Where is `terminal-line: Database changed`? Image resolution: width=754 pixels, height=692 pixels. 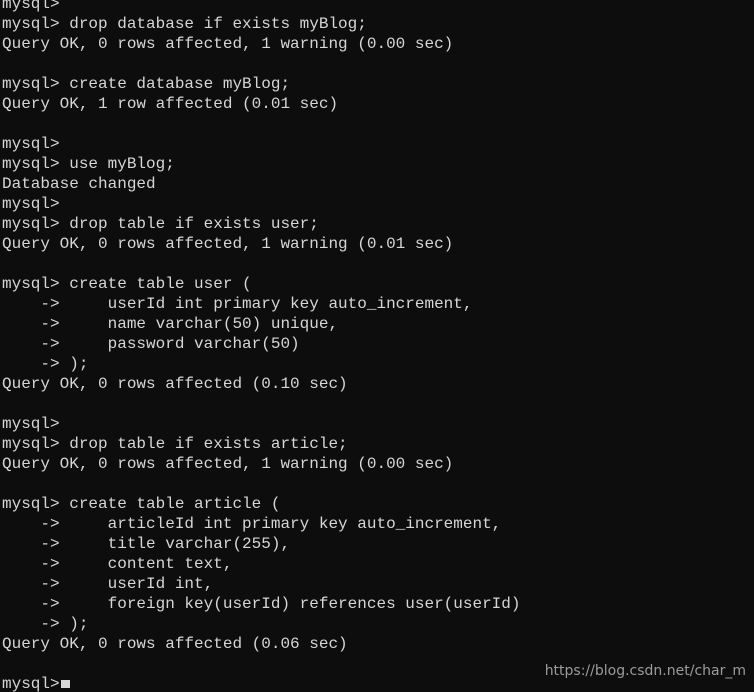
terminal-line: Database changed is located at coordinates (79, 184).